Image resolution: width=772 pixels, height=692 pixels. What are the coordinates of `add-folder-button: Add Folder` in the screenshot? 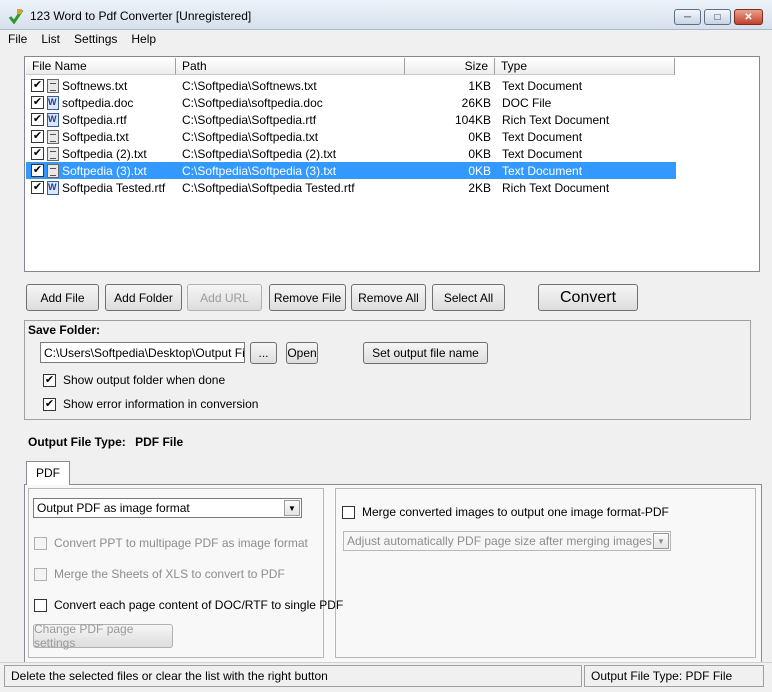 It's located at (143, 297).